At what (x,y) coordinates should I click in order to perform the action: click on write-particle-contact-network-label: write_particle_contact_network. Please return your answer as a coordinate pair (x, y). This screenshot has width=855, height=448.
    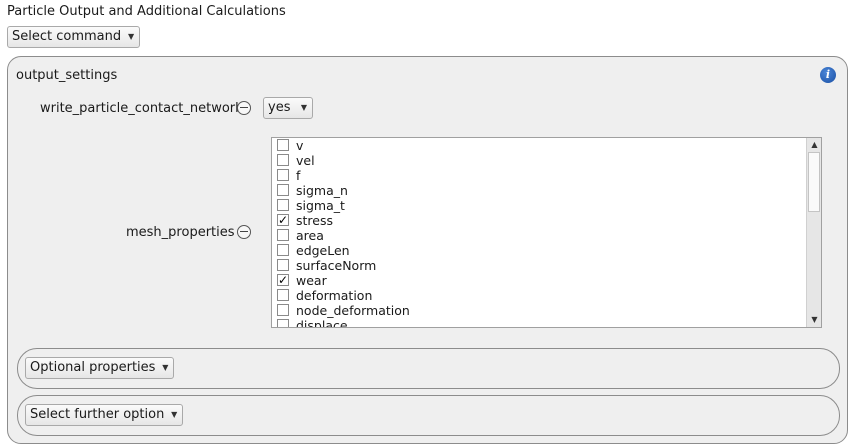
    Looking at the image, I should click on (141, 108).